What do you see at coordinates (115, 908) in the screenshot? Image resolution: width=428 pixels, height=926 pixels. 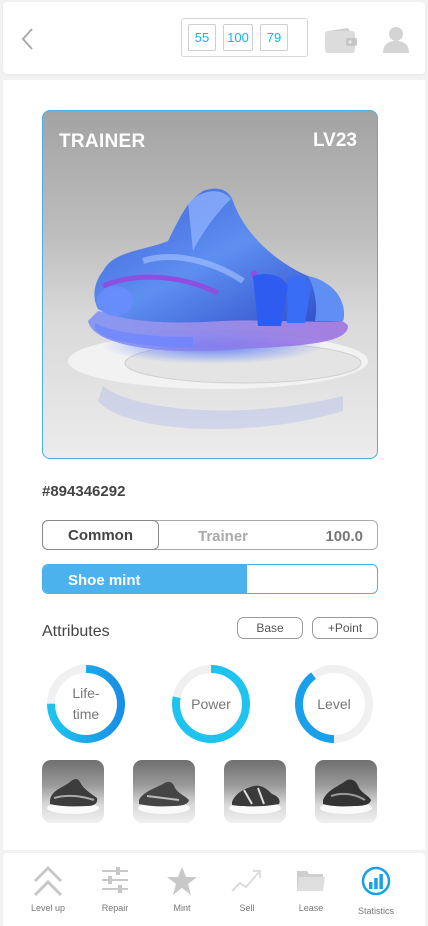 I see `tab-repair-label: Repair` at bounding box center [115, 908].